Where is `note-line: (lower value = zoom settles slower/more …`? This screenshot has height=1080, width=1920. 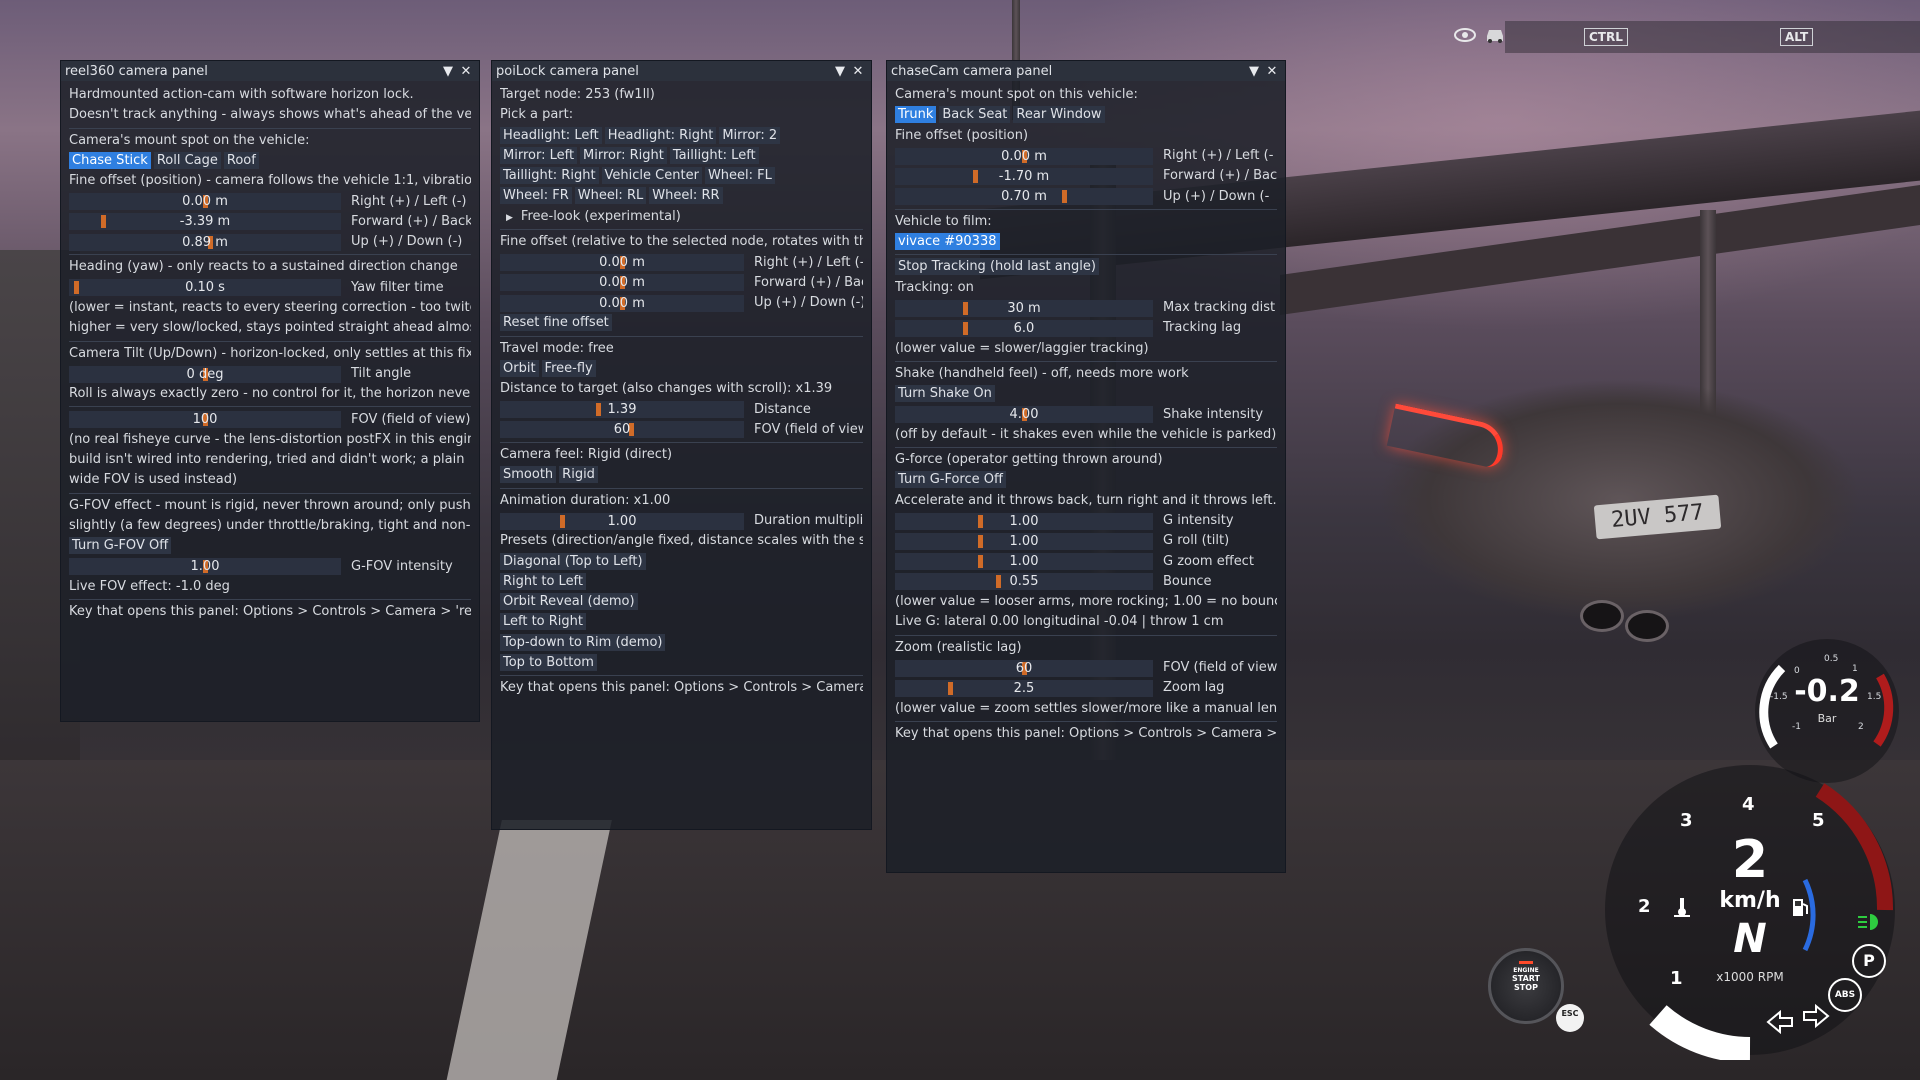
note-line: (lower value = zoom settles slower/more … is located at coordinates (1086, 708).